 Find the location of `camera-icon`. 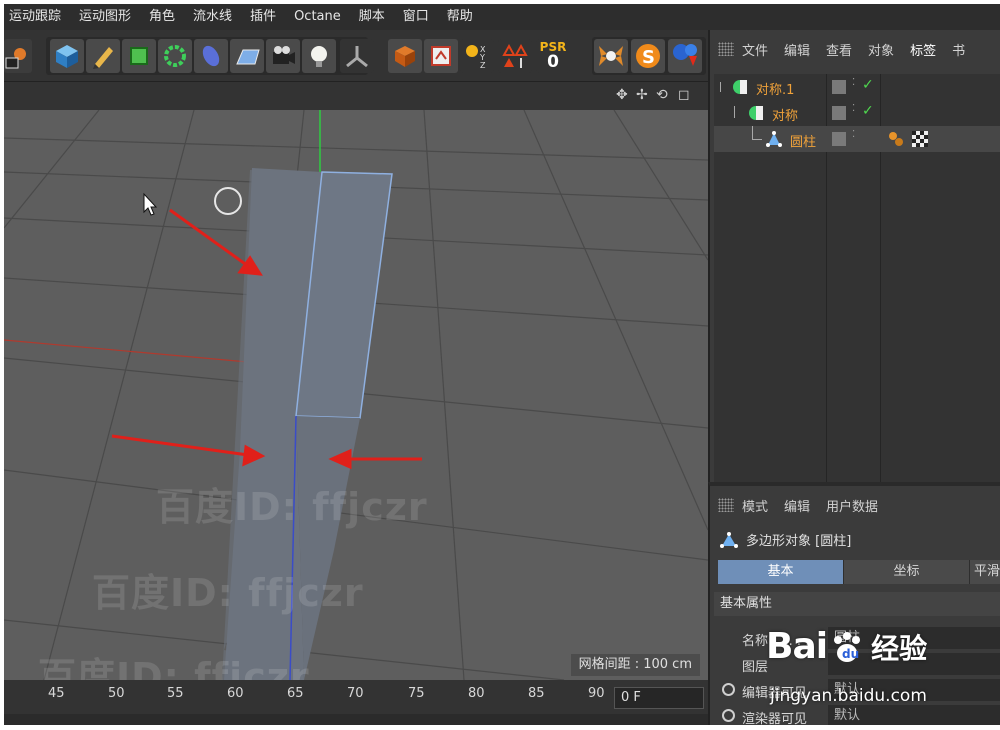

camera-icon is located at coordinates (284, 55).